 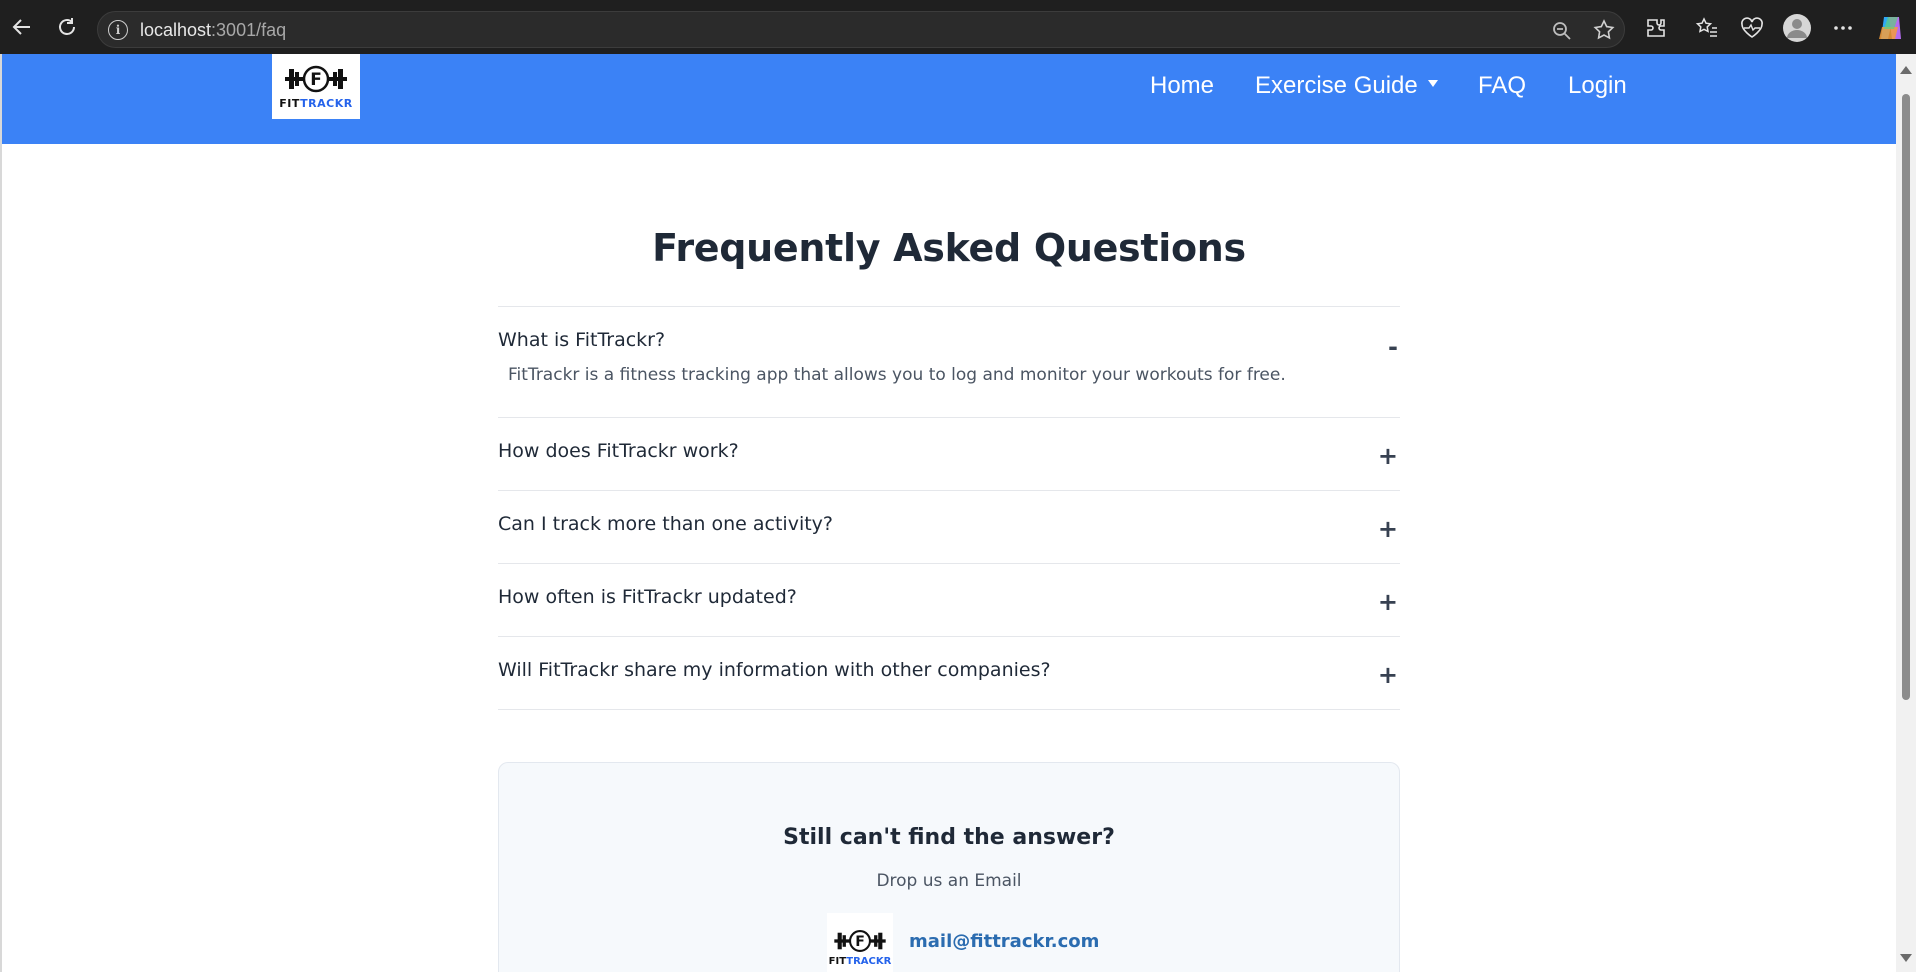 I want to click on url-text: localhost:3001/faq, so click(x=213, y=30).